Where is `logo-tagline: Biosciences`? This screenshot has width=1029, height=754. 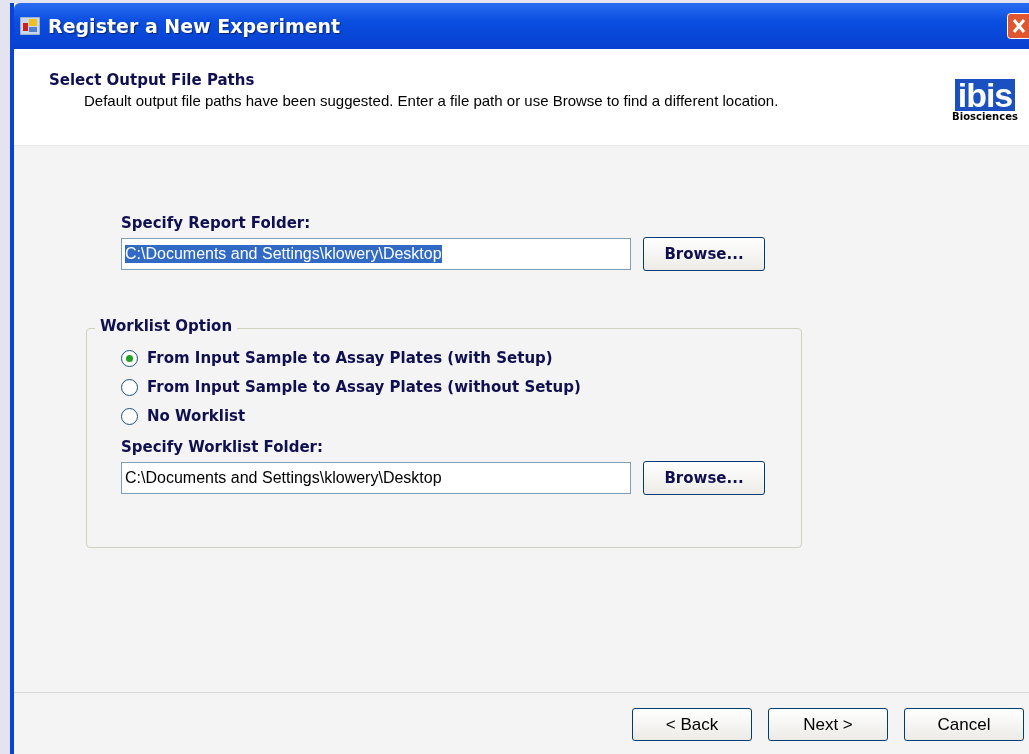
logo-tagline: Biosciences is located at coordinates (985, 116).